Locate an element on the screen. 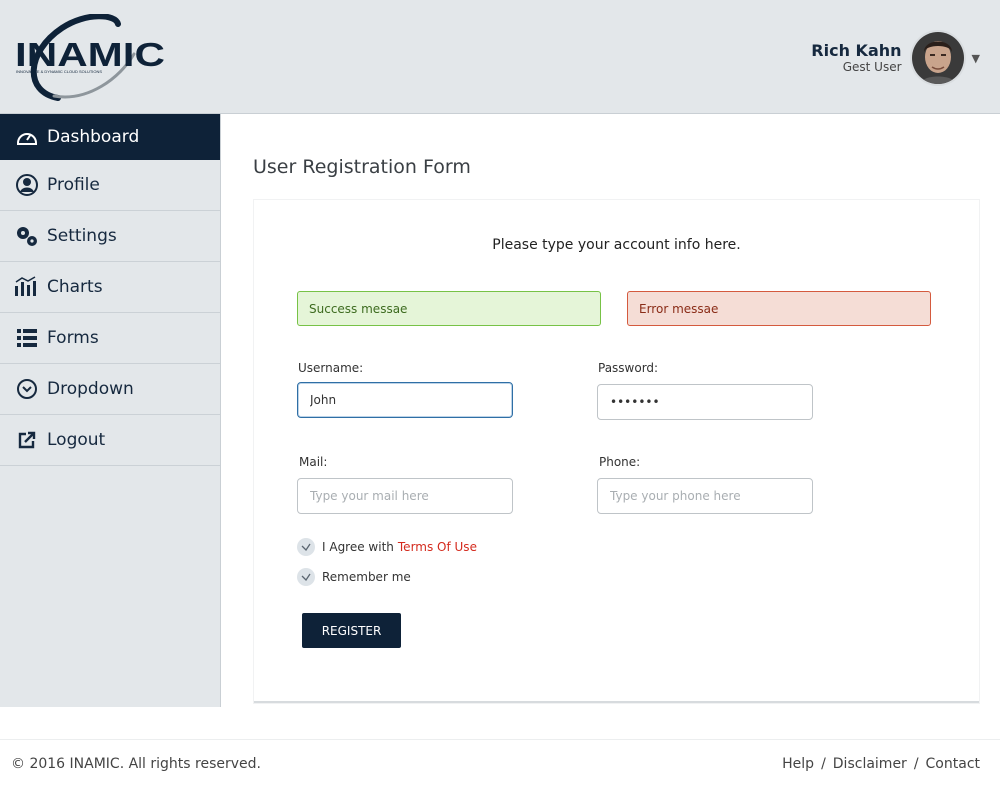 This screenshot has width=1000, height=790. user-menu: Rich Kahn Gest User ▼ is located at coordinates (895, 58).